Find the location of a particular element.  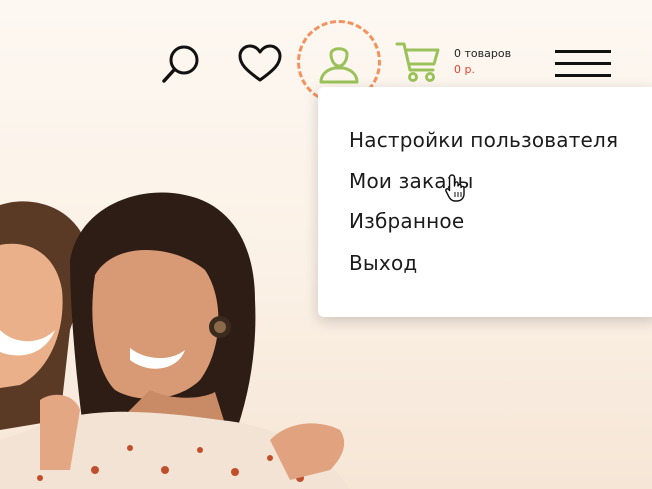

cart-icon is located at coordinates (418, 62).